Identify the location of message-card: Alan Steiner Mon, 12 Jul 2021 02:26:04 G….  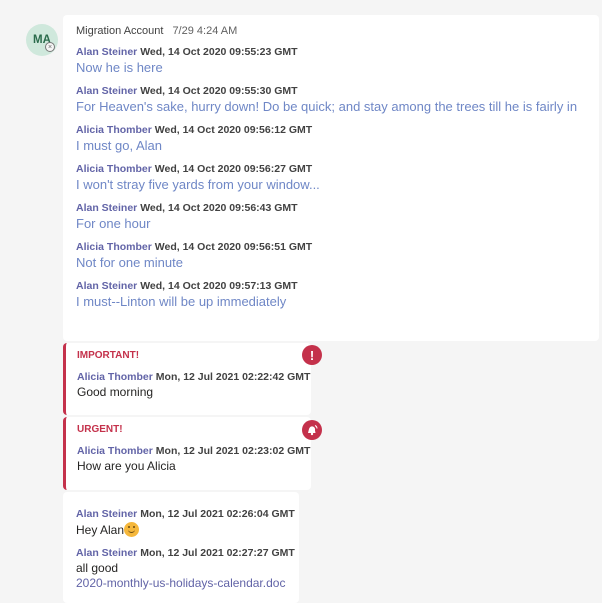
(181, 547).